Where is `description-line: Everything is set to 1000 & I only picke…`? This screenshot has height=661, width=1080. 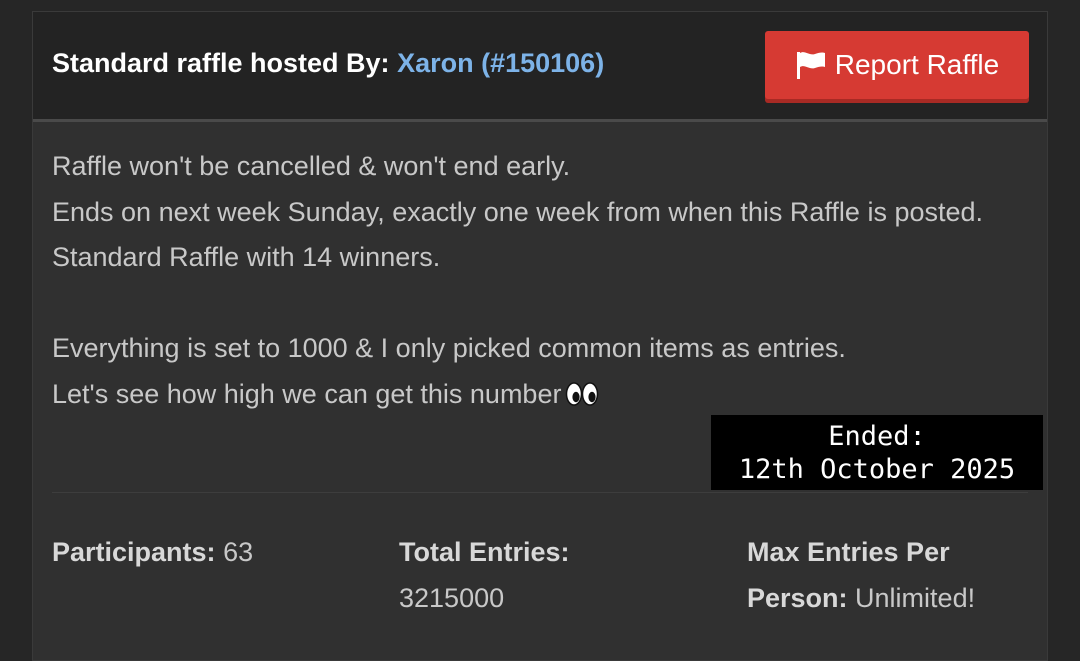
description-line: Everything is set to 1000 & I only picke… is located at coordinates (449, 348).